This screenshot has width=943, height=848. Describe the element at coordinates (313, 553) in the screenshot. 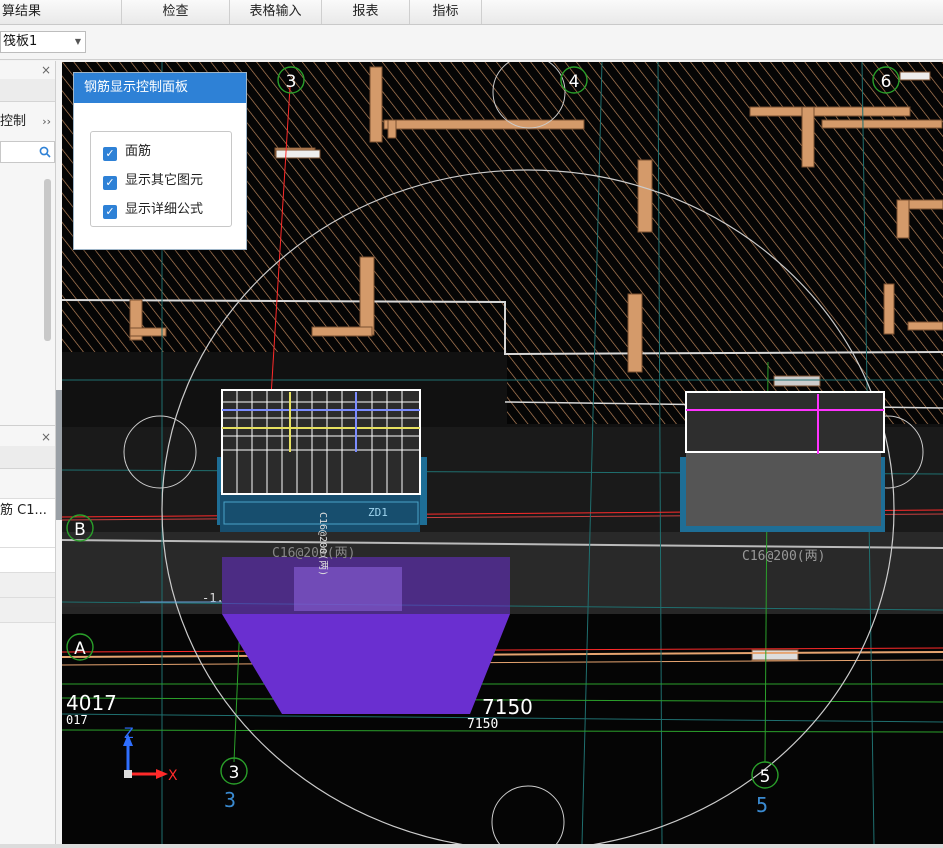

I see `rebar-text-left: C16@200(两)` at that location.